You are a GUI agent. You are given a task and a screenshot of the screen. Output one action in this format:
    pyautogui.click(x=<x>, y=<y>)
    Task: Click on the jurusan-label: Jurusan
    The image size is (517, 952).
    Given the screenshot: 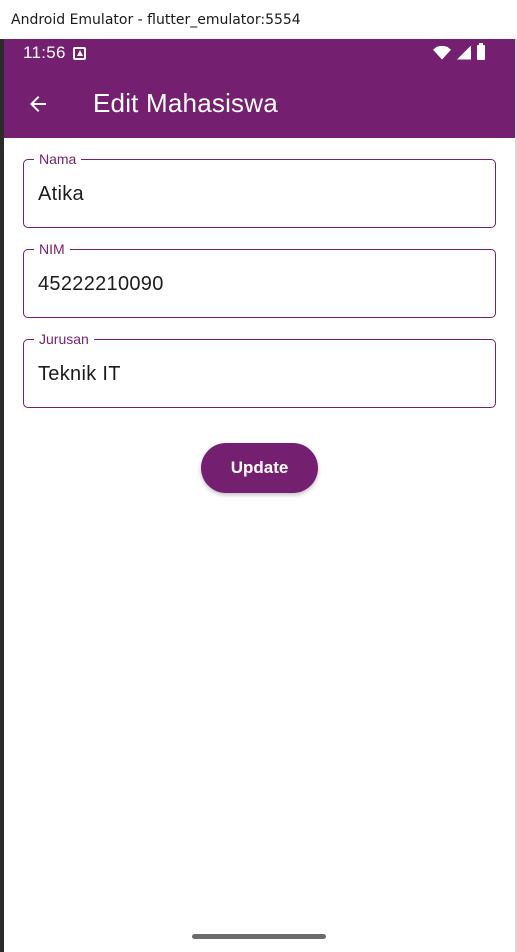 What is the action you would take?
    pyautogui.click(x=64, y=339)
    